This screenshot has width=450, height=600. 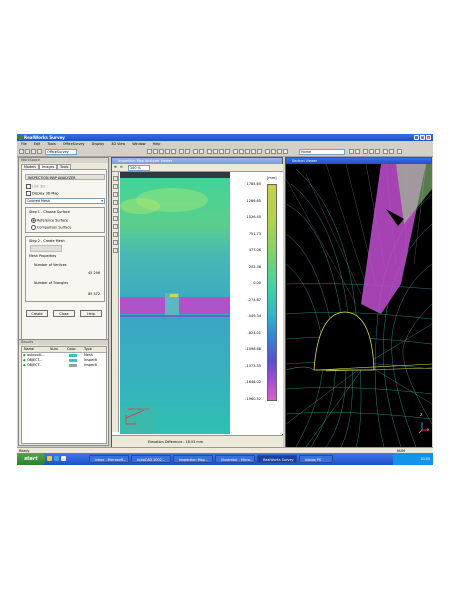 What do you see at coordinates (259, 151) in the screenshot?
I see `texture-icon` at bounding box center [259, 151].